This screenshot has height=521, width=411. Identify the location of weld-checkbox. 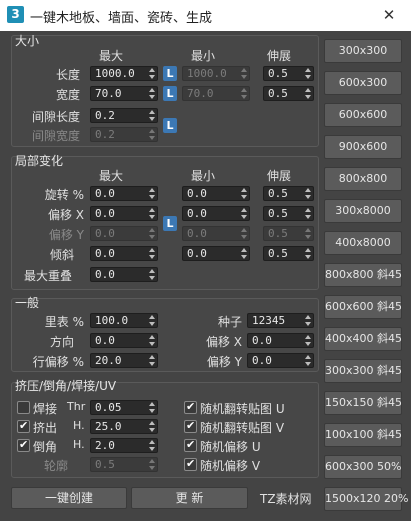
(23, 407).